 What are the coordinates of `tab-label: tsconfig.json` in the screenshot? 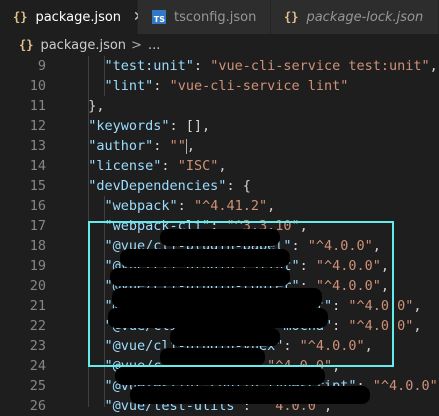 It's located at (215, 17).